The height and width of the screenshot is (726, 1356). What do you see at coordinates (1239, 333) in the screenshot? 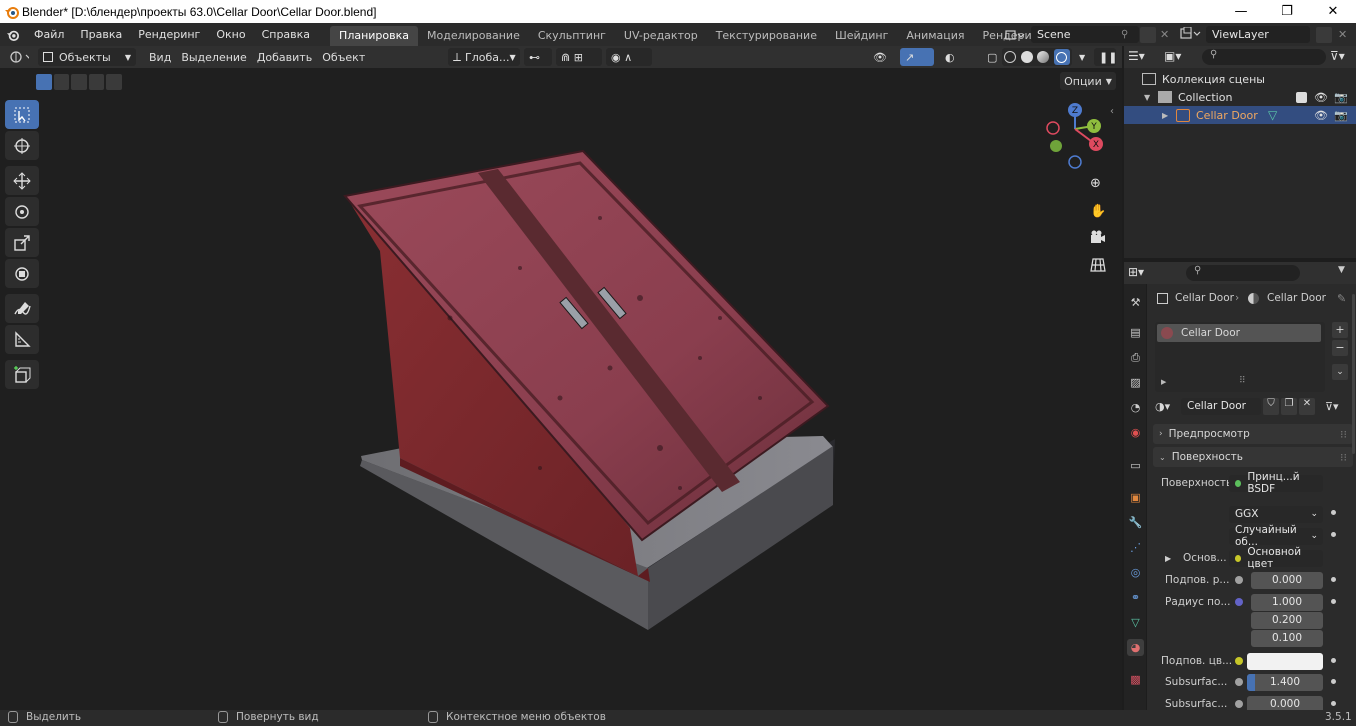
I see `material-slot: Cellar Door` at bounding box center [1239, 333].